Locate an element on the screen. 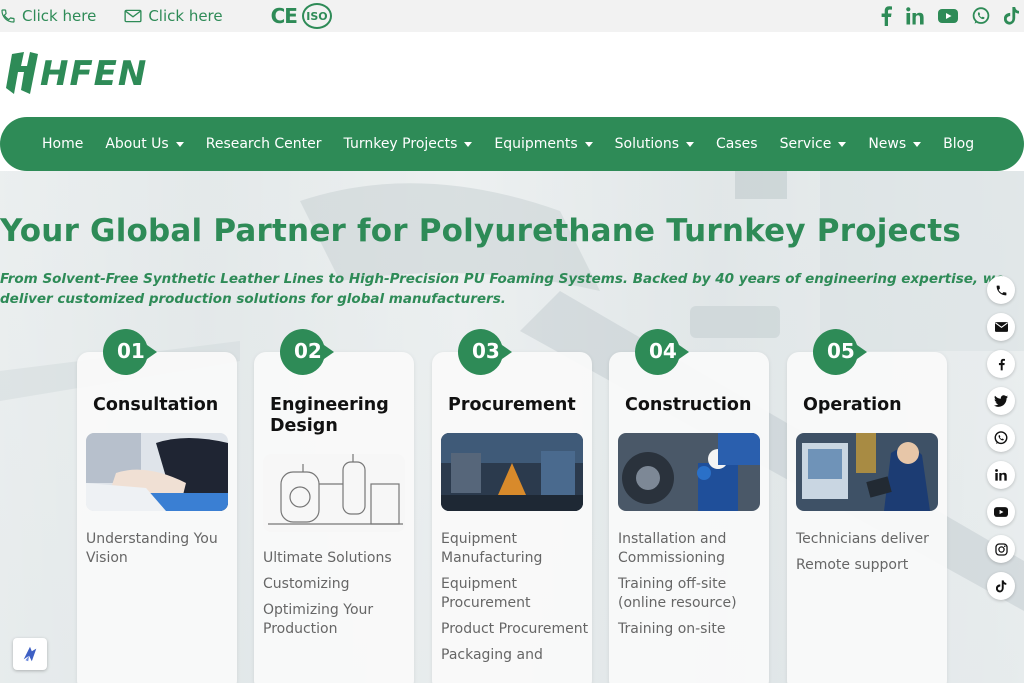 The width and height of the screenshot is (1024, 683). nav-item-label: Service is located at coordinates (805, 144).